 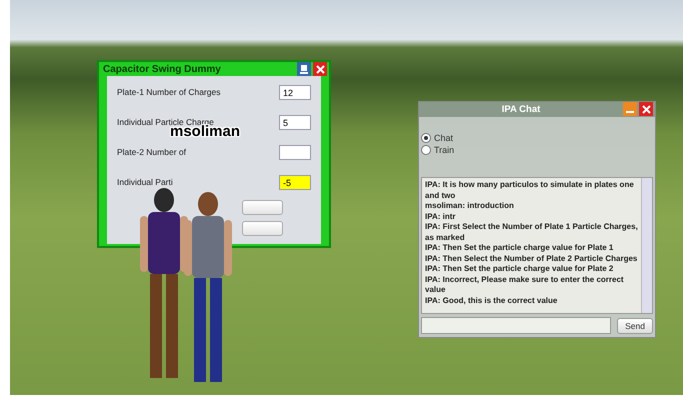 What do you see at coordinates (516, 325) in the screenshot?
I see `message-input-field` at bounding box center [516, 325].